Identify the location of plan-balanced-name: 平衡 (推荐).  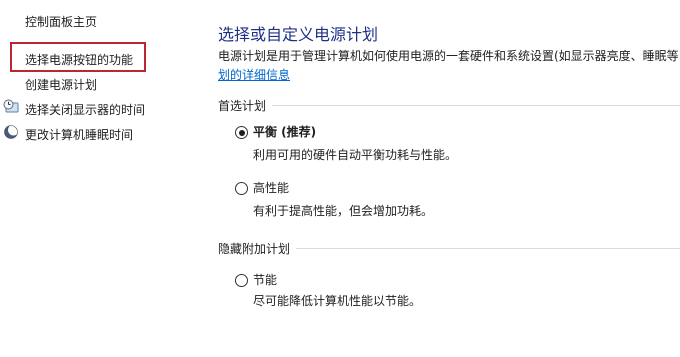
(284, 131).